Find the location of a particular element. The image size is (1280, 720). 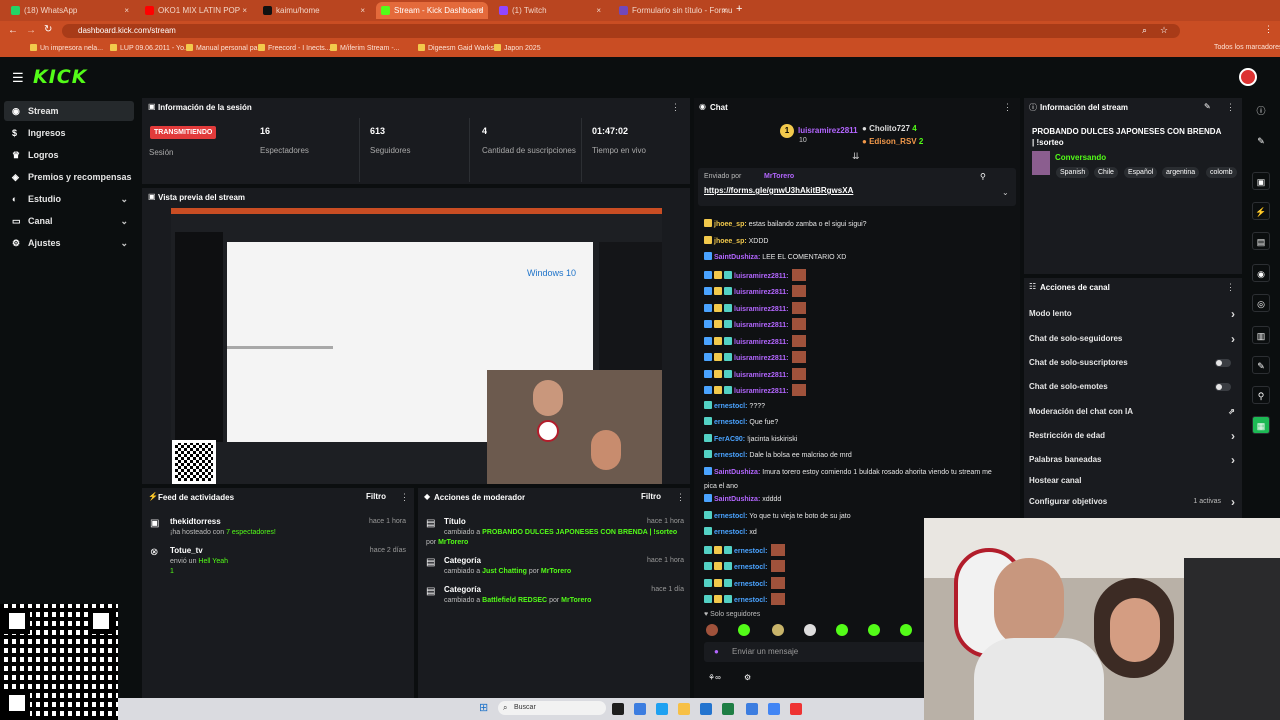

more-icon: ⋮ is located at coordinates (675, 107).